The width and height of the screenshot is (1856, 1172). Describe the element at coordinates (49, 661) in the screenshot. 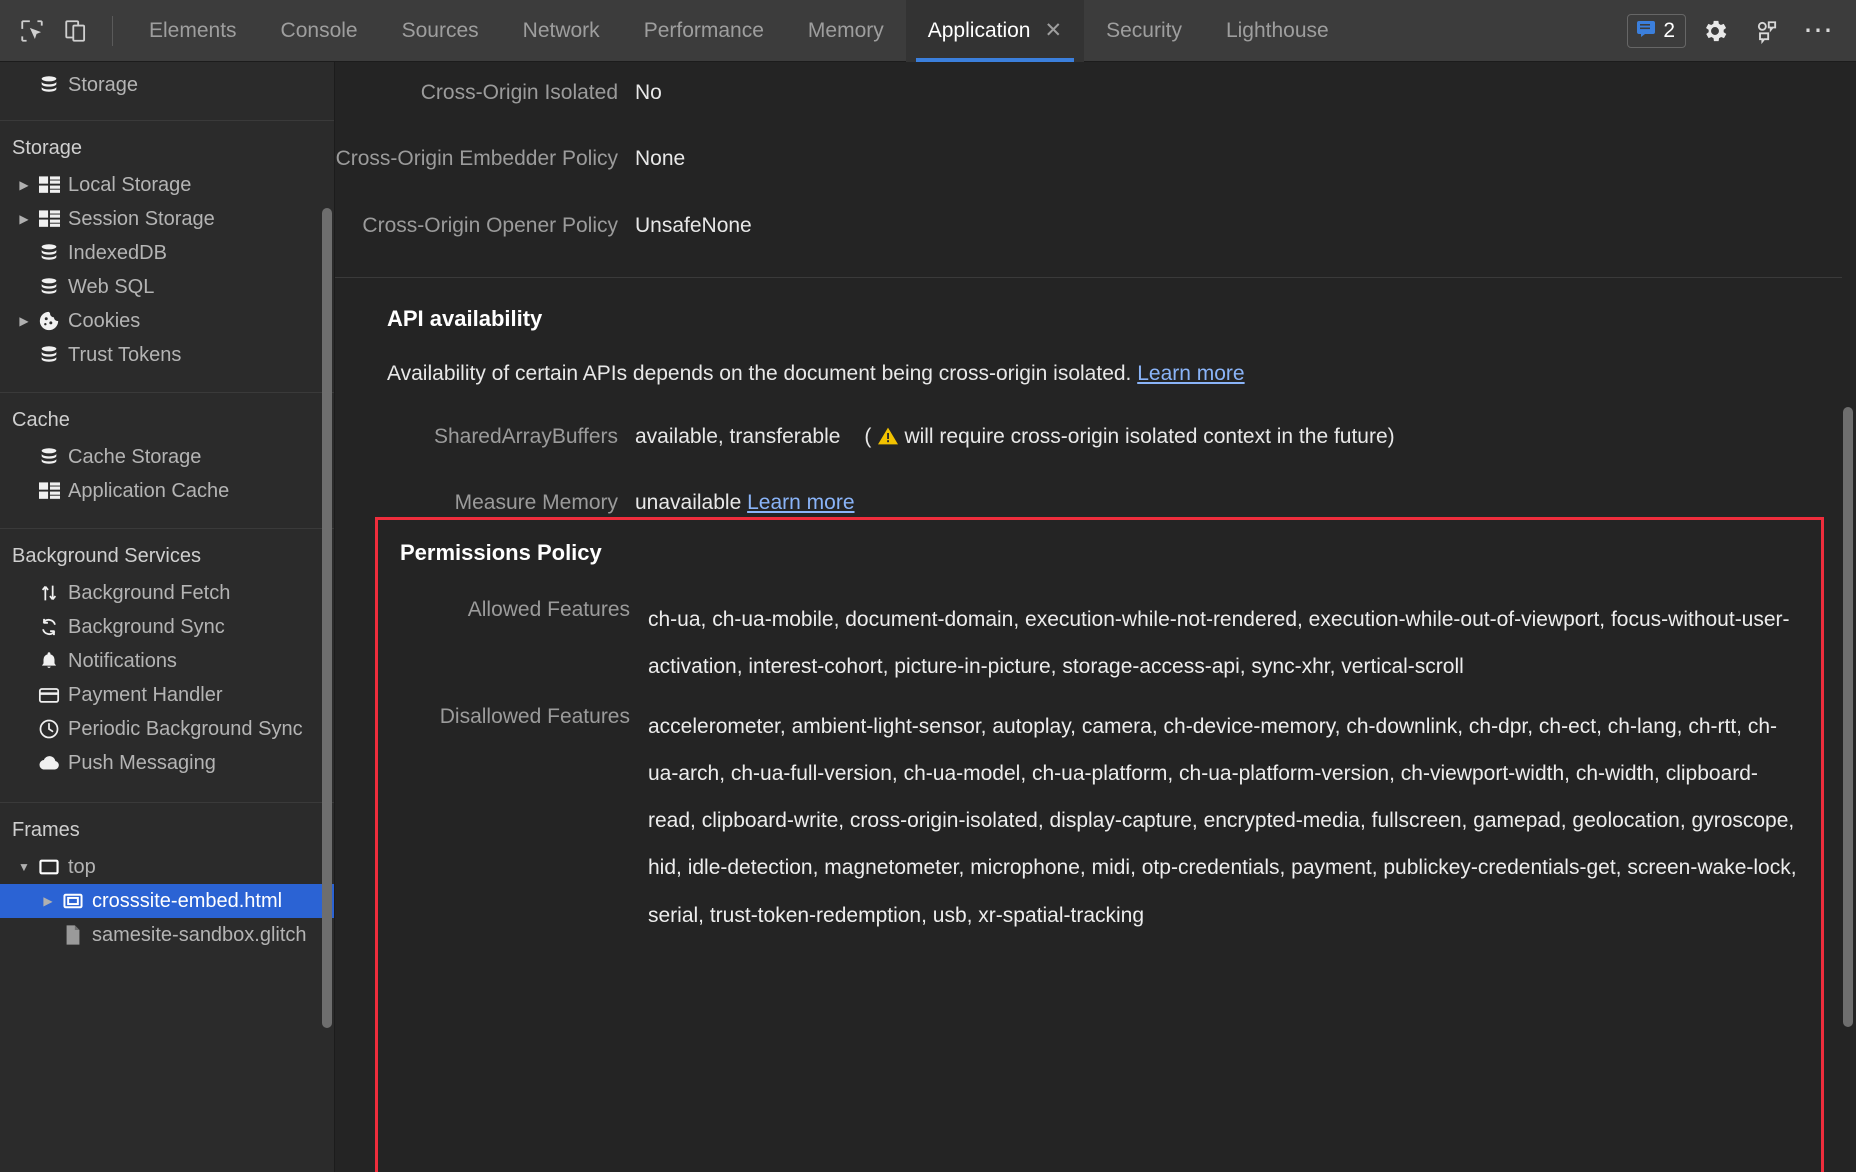

I see `bell-icon` at that location.